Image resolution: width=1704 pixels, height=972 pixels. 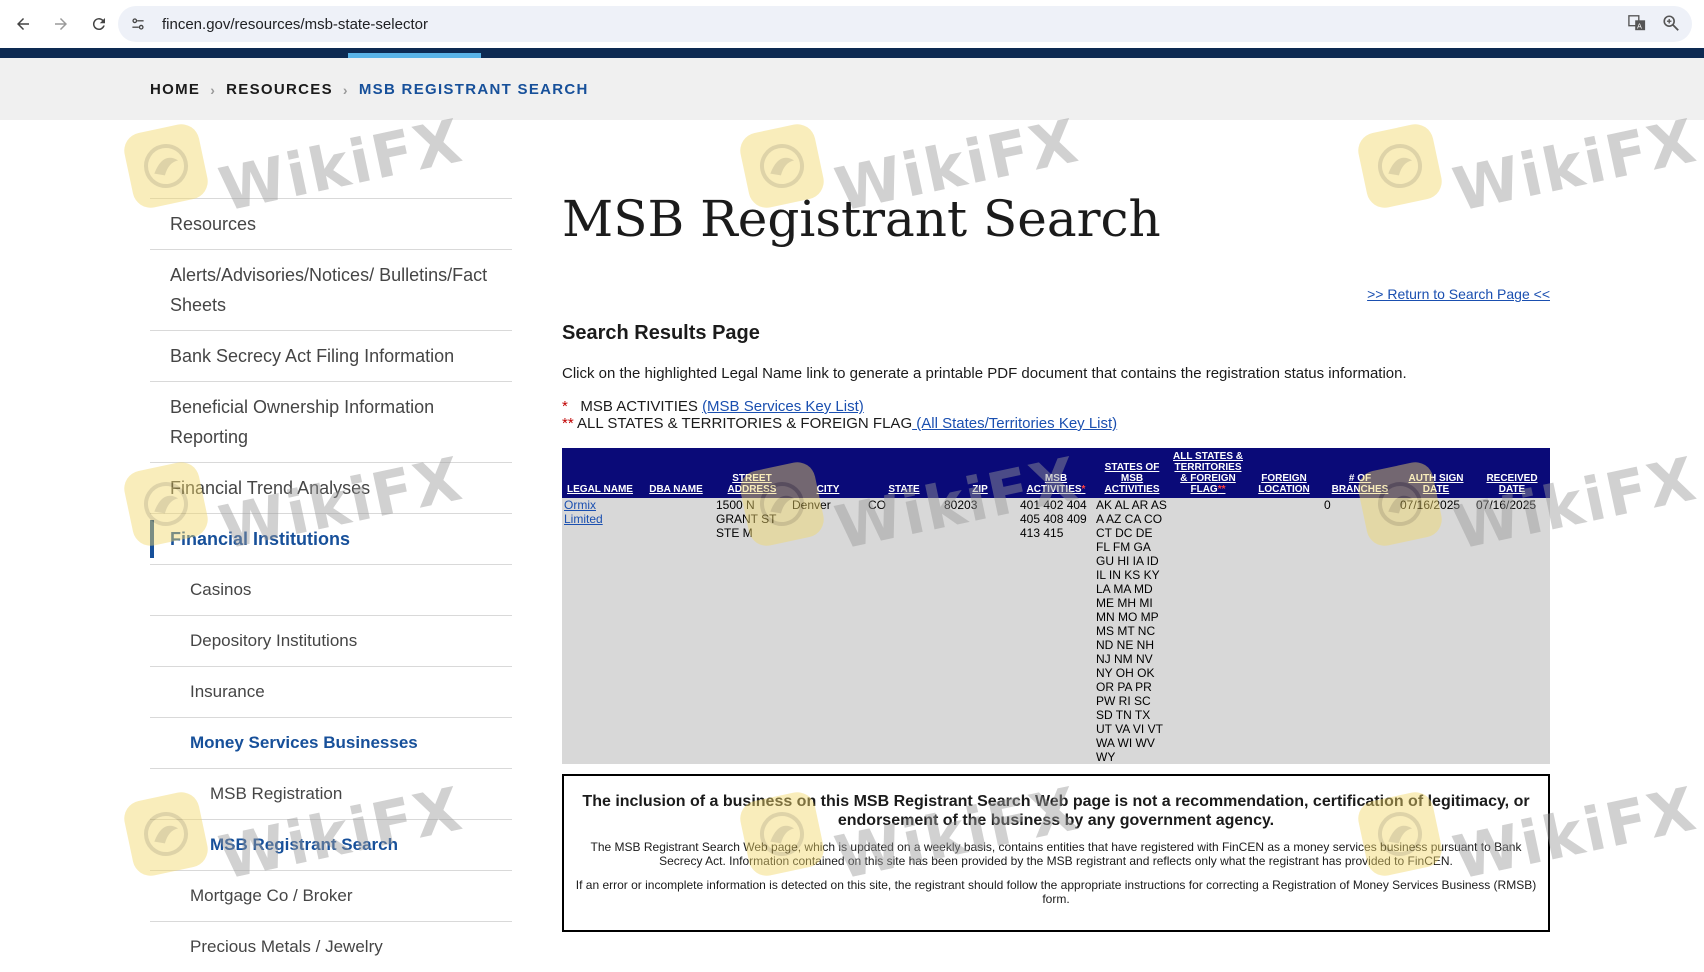 I want to click on return-to-search-link: >> Return to Search Page <<, so click(x=1458, y=294).